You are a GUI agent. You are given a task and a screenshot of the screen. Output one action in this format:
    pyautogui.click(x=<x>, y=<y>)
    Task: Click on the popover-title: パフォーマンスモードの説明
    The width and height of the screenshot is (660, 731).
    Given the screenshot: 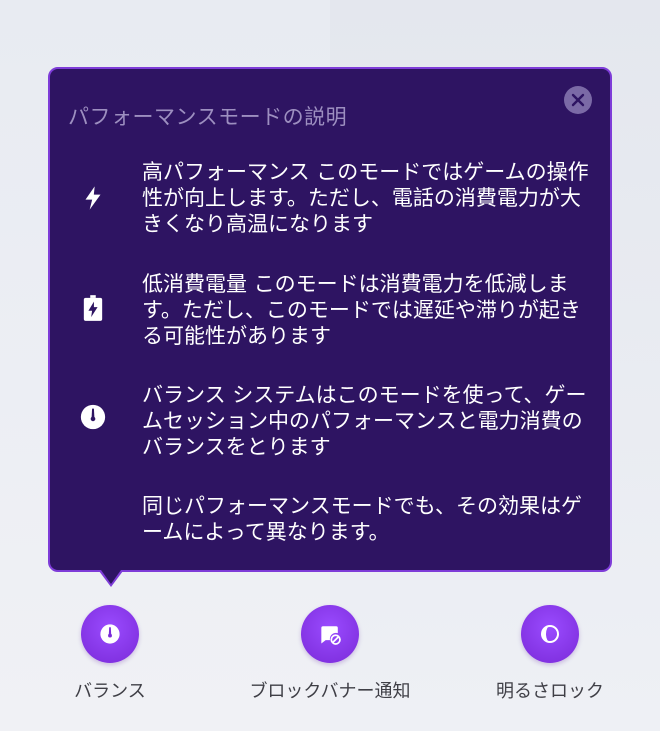 What is the action you would take?
    pyautogui.click(x=208, y=117)
    